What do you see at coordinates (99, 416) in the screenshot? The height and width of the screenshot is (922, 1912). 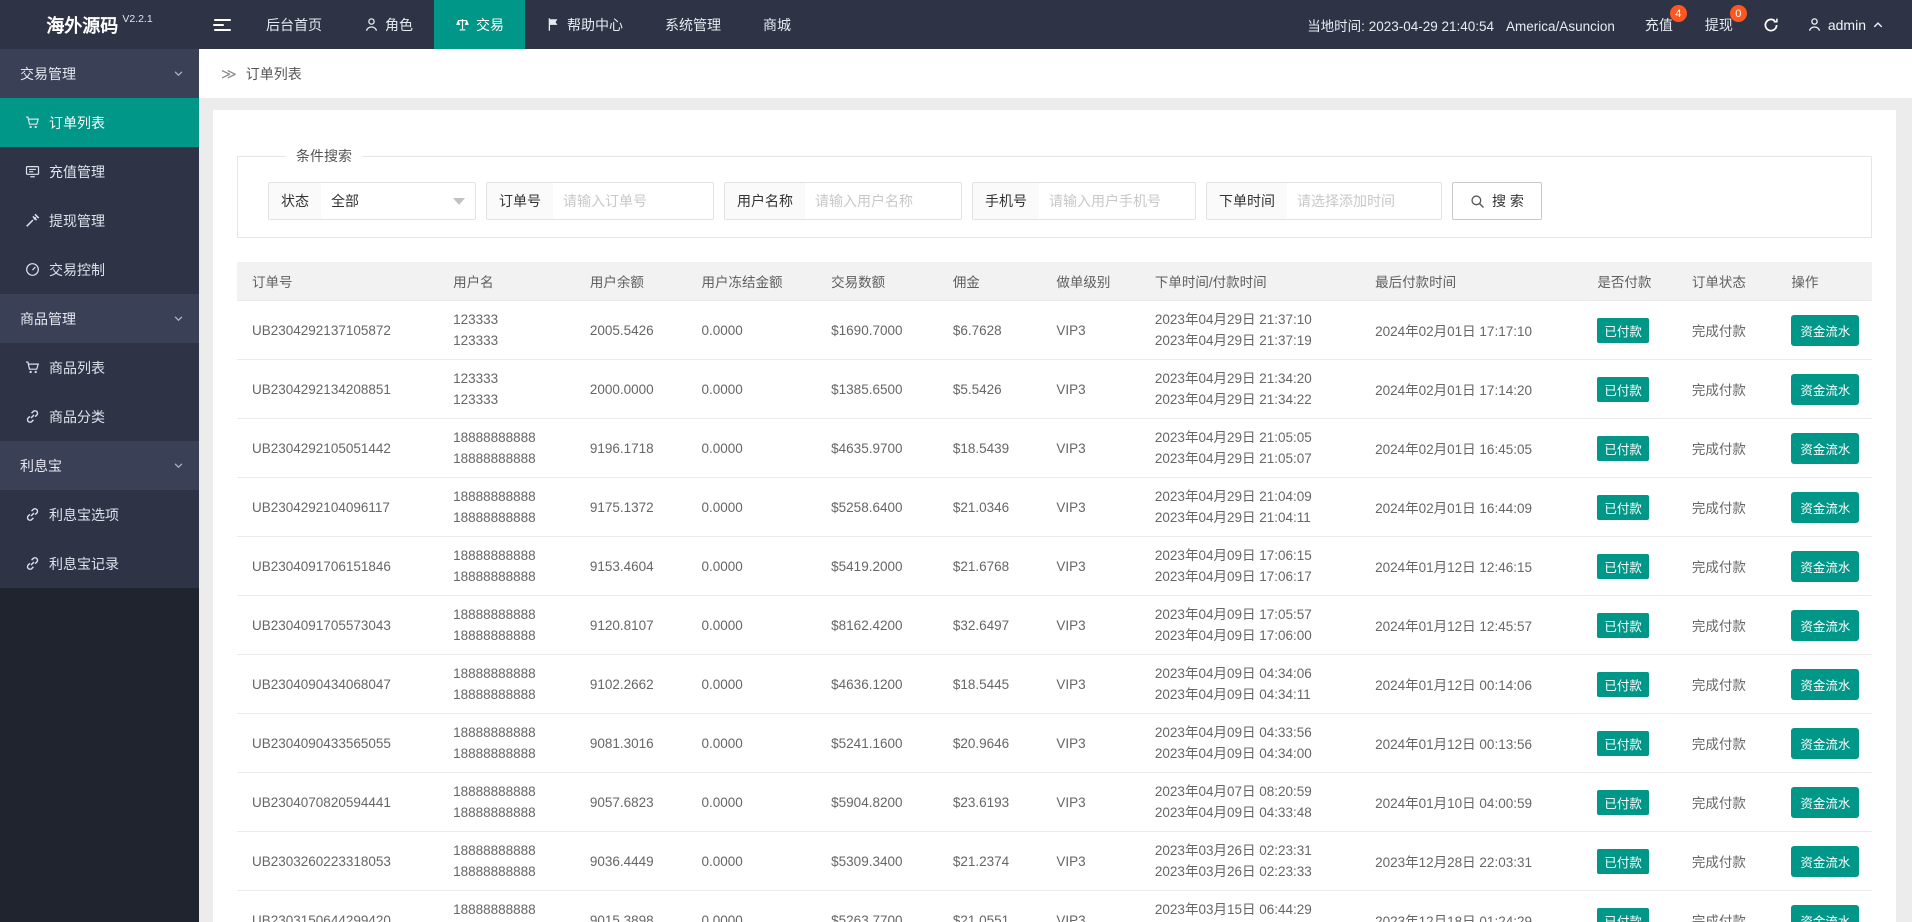 I see `sidebar-item-商品分类: 商品分类` at bounding box center [99, 416].